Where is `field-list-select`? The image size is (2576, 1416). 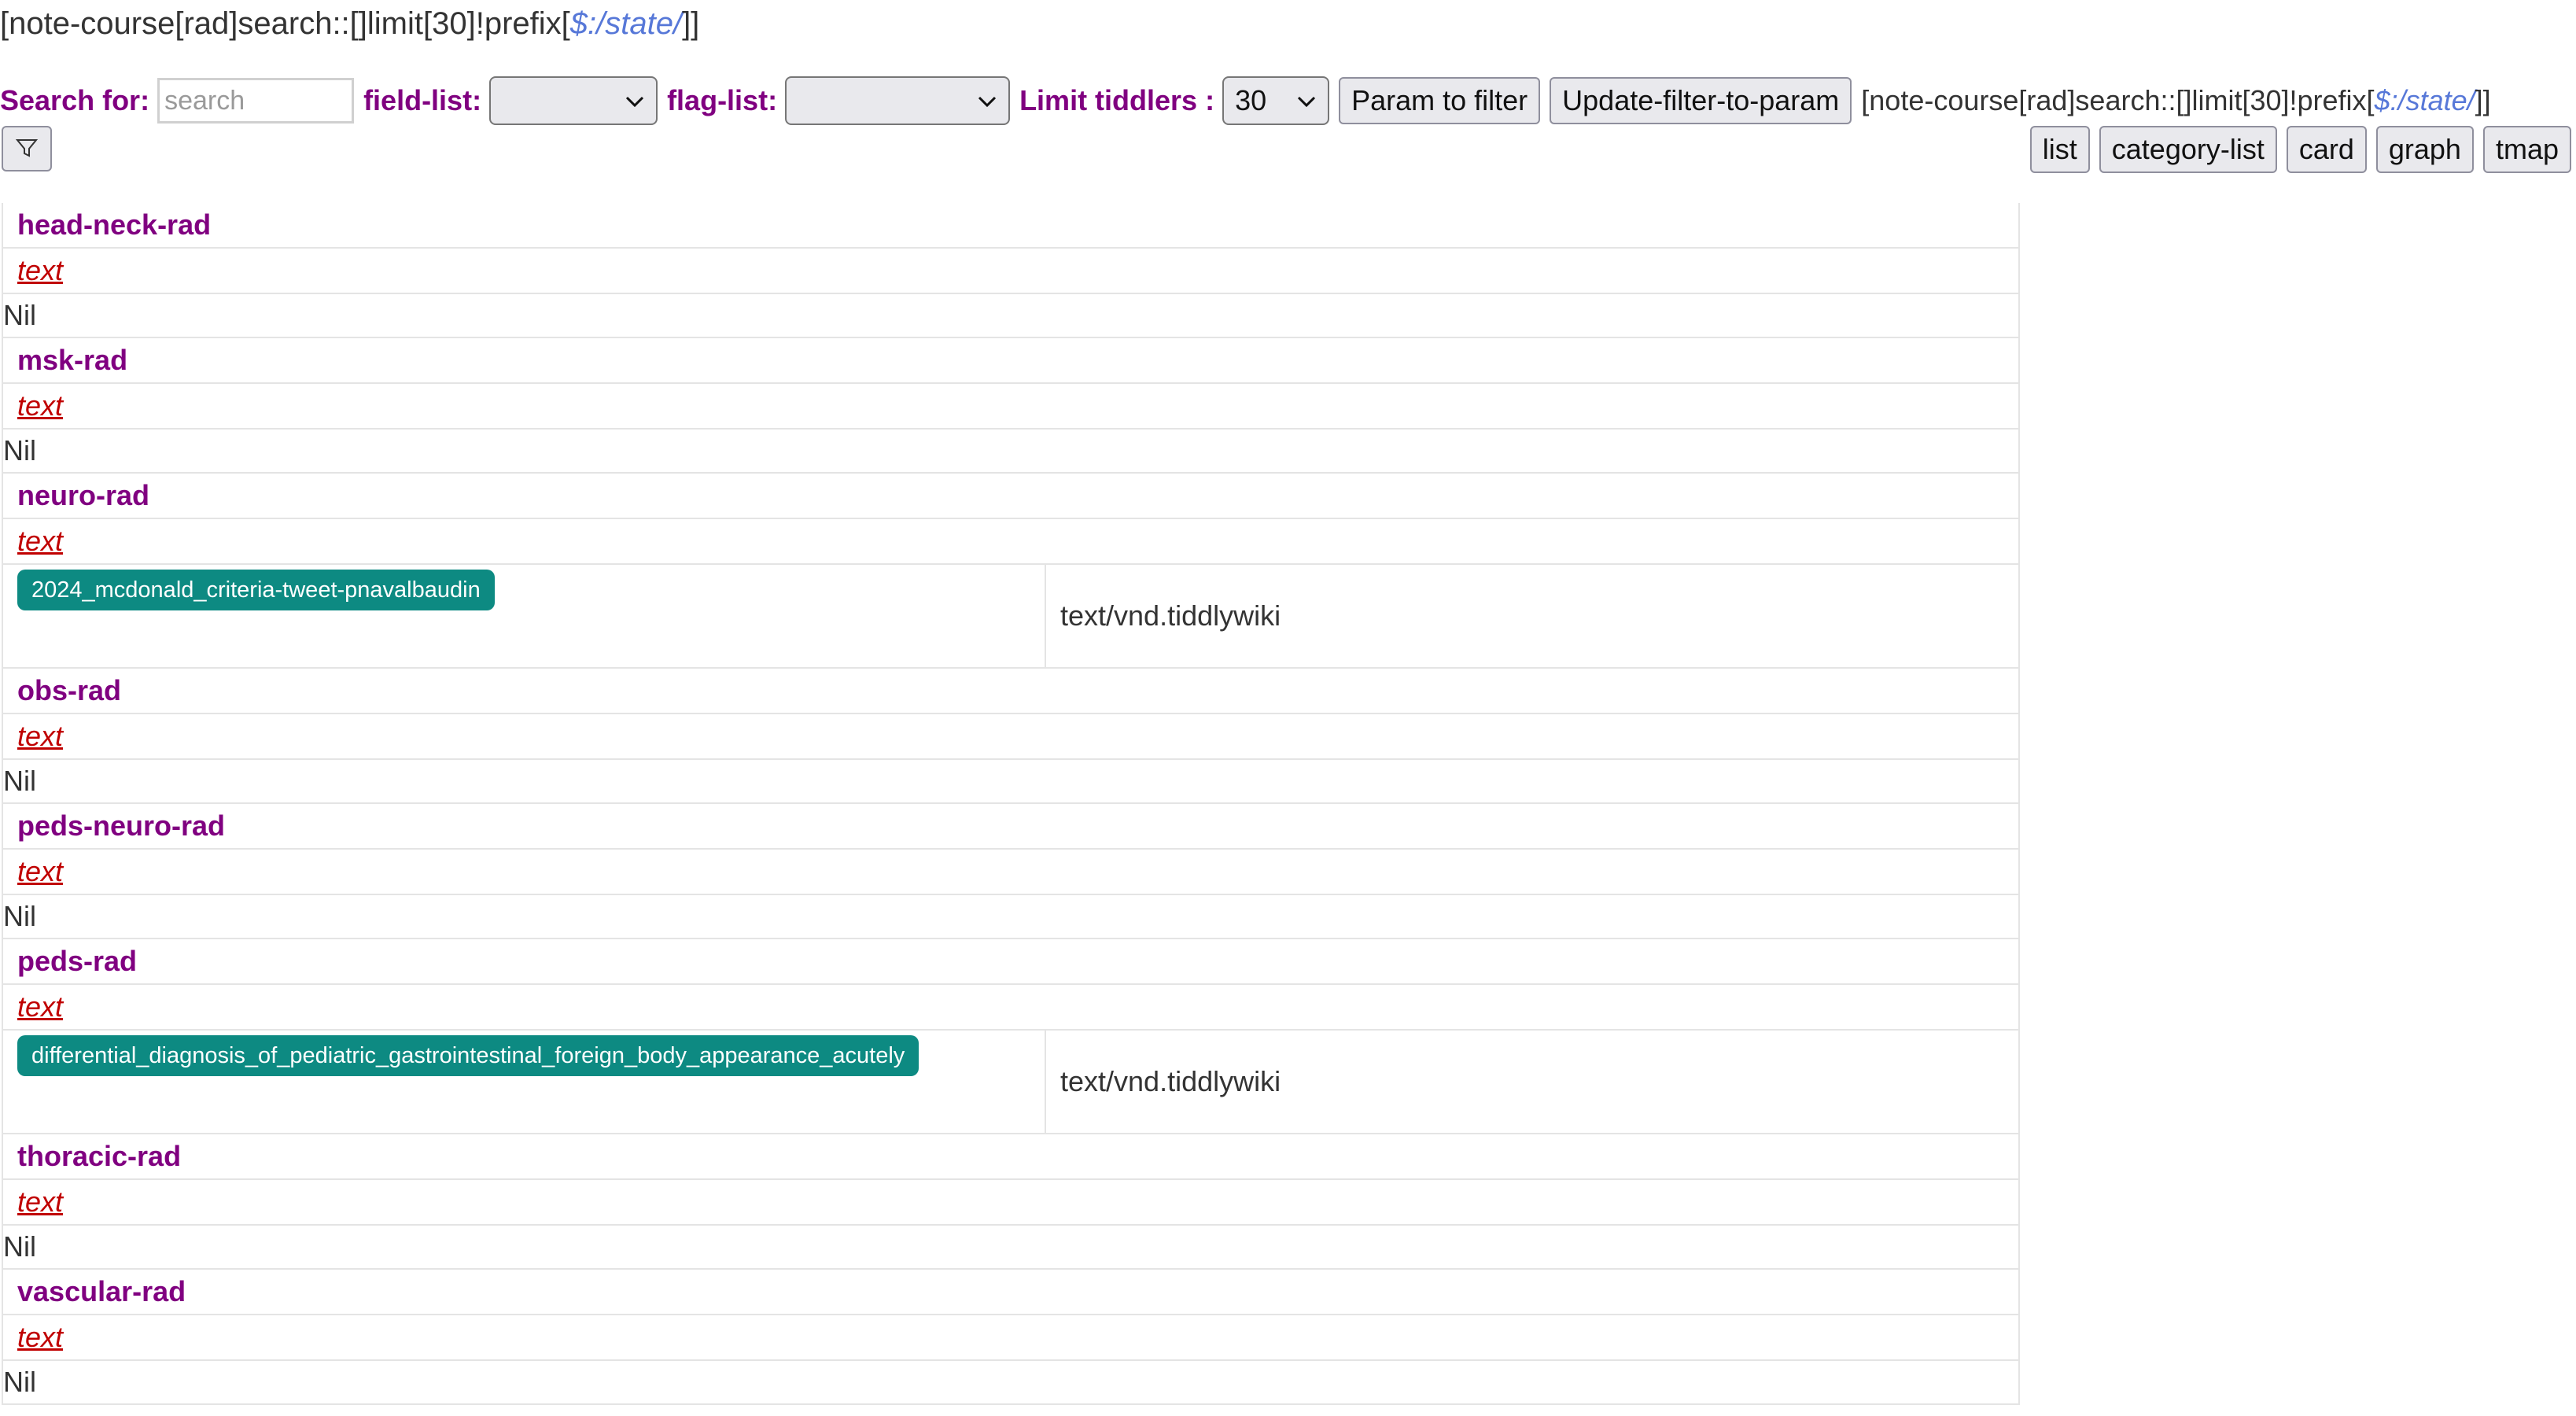
field-list-select is located at coordinates (573, 100).